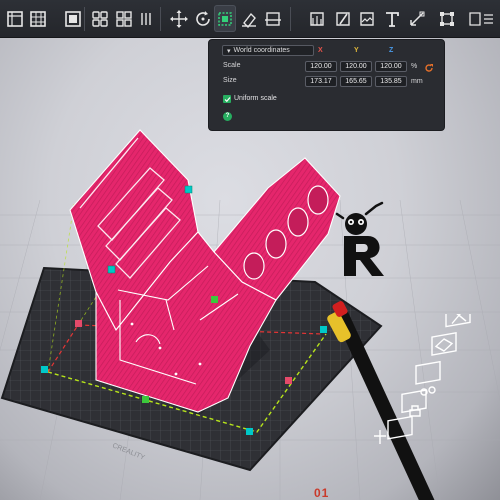 The width and height of the screenshot is (500, 500). I want to click on rotate-icon, so click(203, 18).